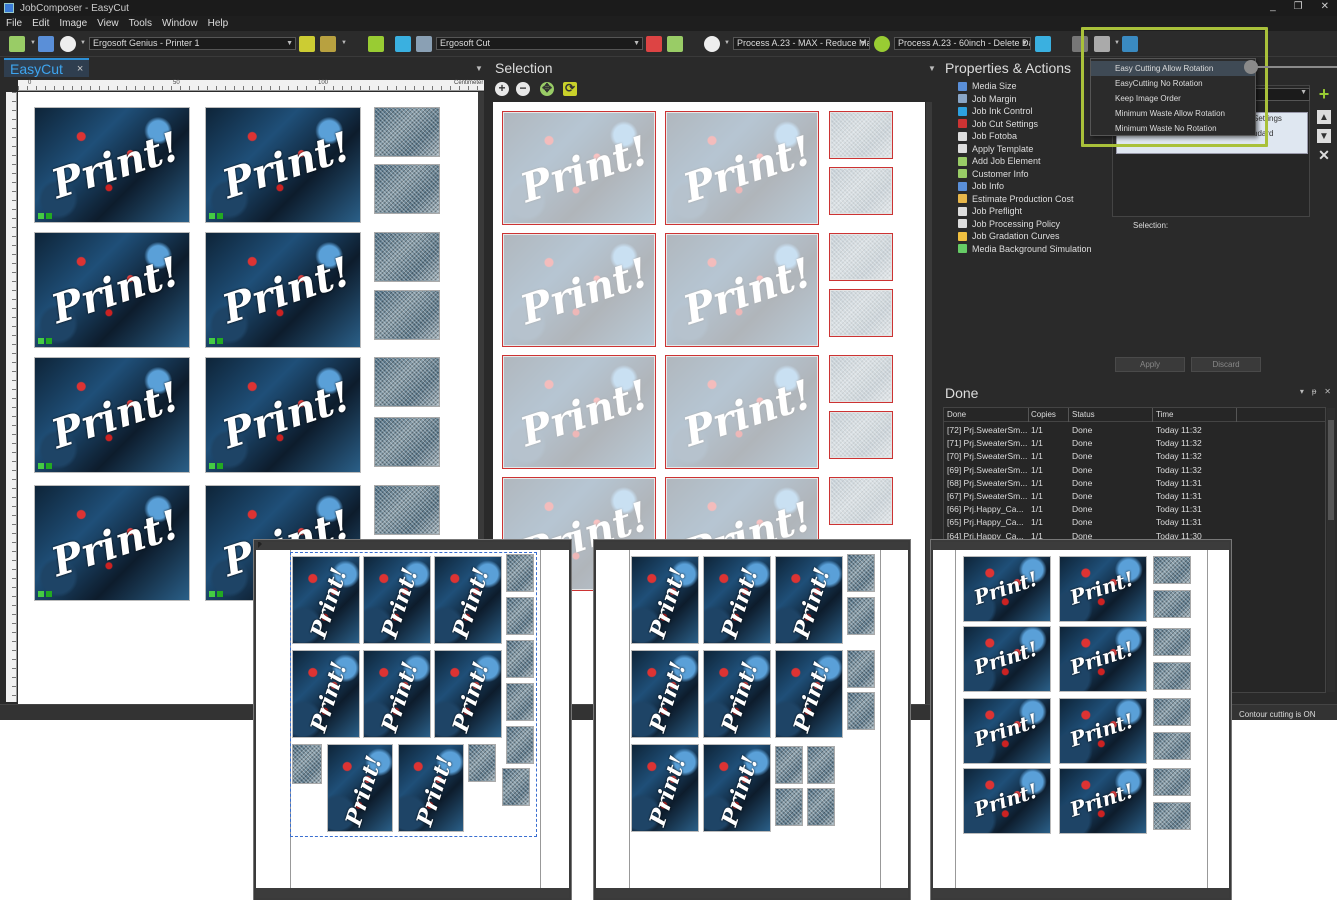 Image resolution: width=1337 pixels, height=900 pixels. What do you see at coordinates (1025, 211) in the screenshot?
I see `property-item: Job Preflight` at bounding box center [1025, 211].